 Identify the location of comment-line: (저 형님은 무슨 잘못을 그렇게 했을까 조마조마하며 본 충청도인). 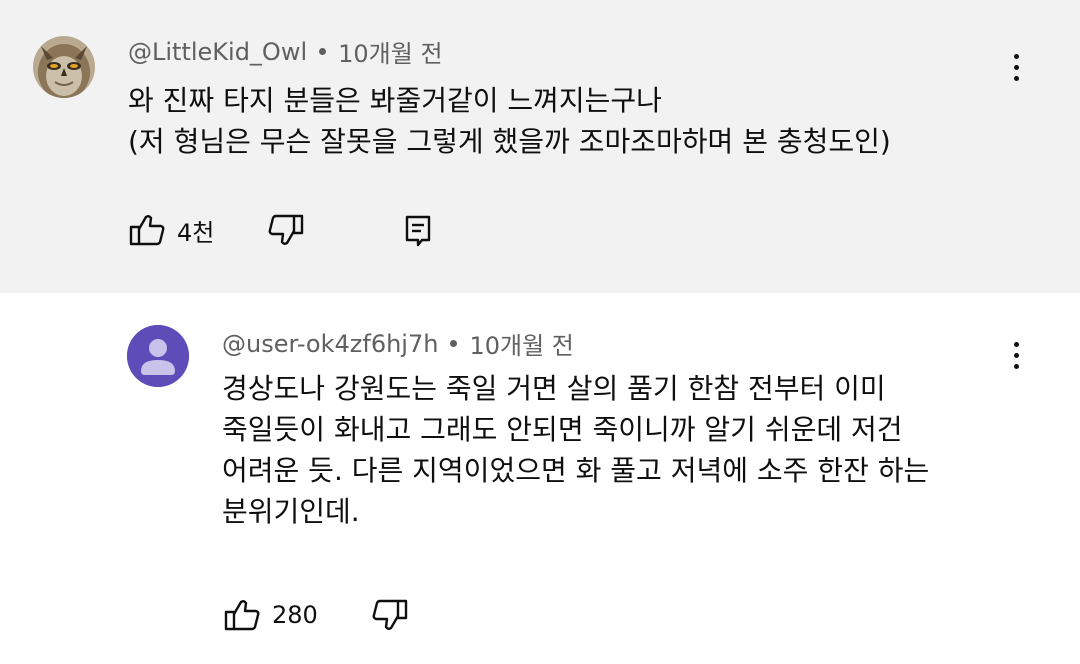
(509, 141).